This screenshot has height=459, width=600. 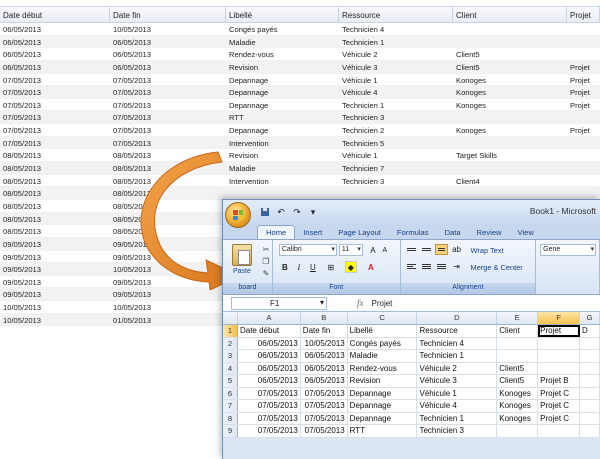 I want to click on tab-view: View, so click(x=526, y=232).